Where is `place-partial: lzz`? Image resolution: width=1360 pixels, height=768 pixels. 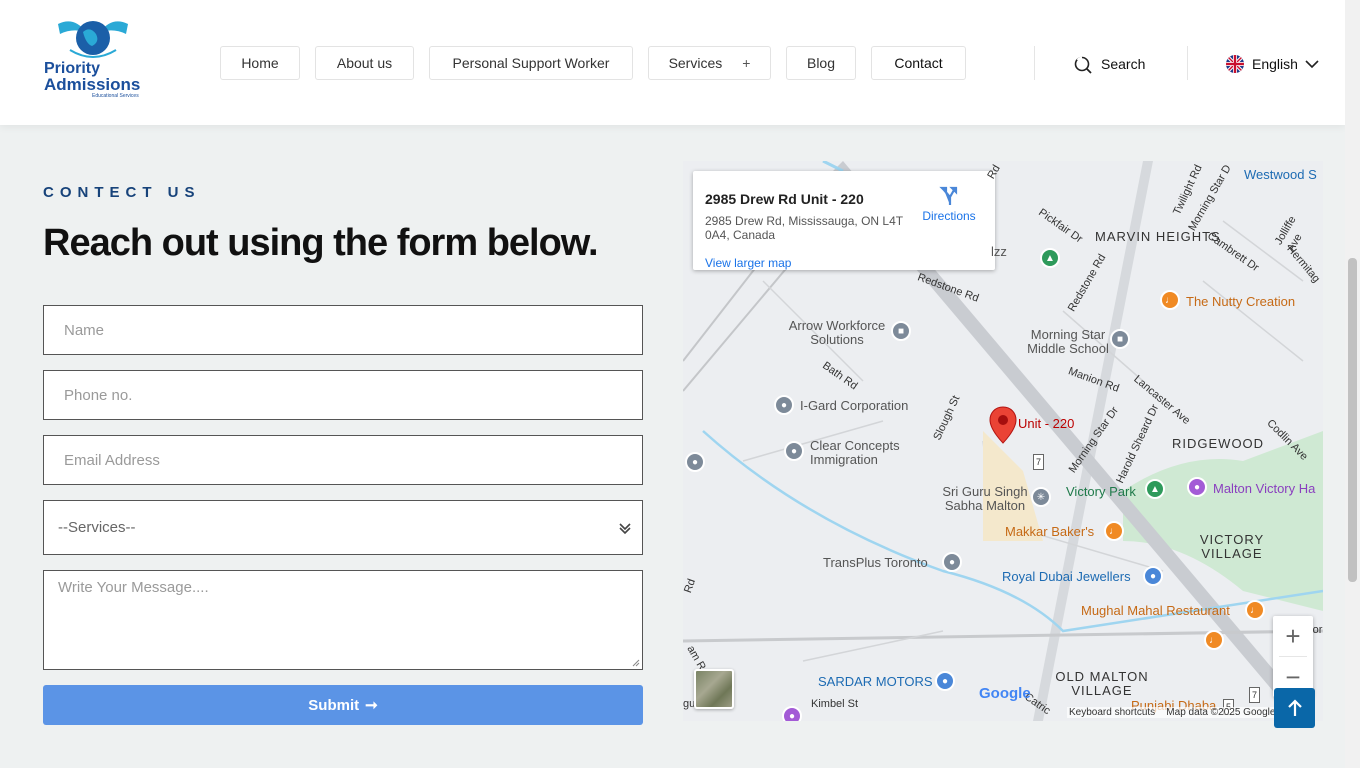 place-partial: lzz is located at coordinates (999, 252).